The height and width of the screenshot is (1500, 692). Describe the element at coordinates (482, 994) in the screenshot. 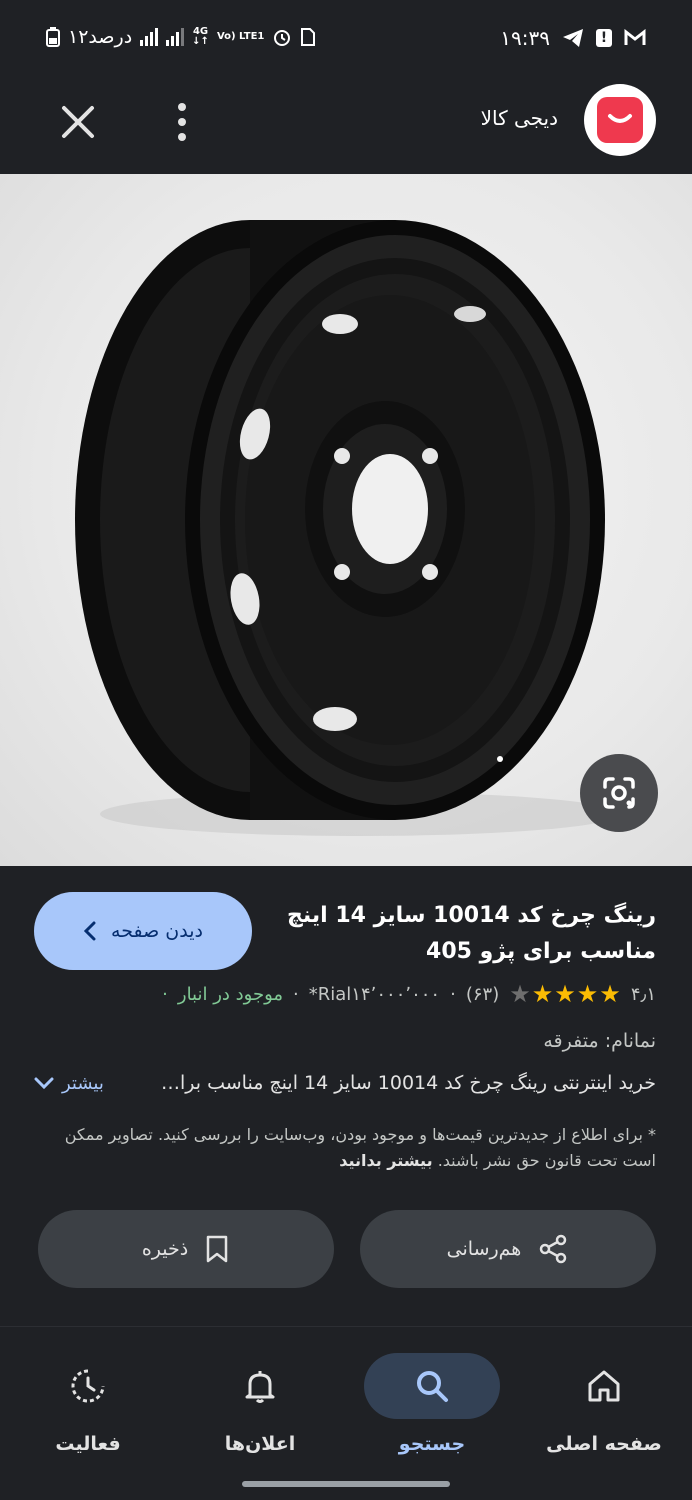

I see `review-count: (۶۳)` at that location.